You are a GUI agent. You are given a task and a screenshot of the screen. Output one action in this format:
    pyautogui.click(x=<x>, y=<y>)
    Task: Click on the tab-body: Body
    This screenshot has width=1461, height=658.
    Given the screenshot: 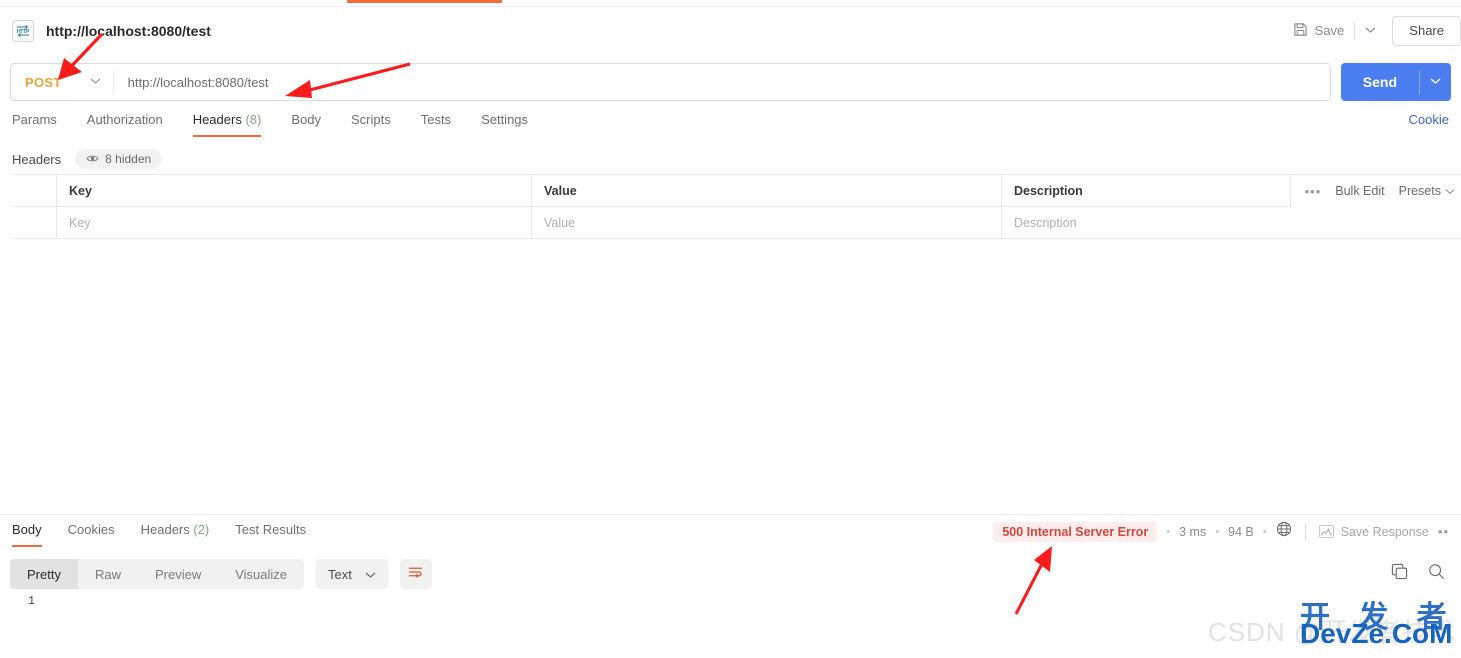 What is the action you would take?
    pyautogui.click(x=306, y=123)
    